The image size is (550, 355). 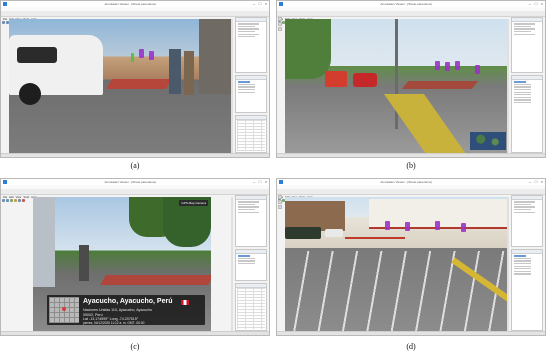 I want to click on location-title: Ayacucho, Ayacucho, Perú, so click(x=128, y=301).